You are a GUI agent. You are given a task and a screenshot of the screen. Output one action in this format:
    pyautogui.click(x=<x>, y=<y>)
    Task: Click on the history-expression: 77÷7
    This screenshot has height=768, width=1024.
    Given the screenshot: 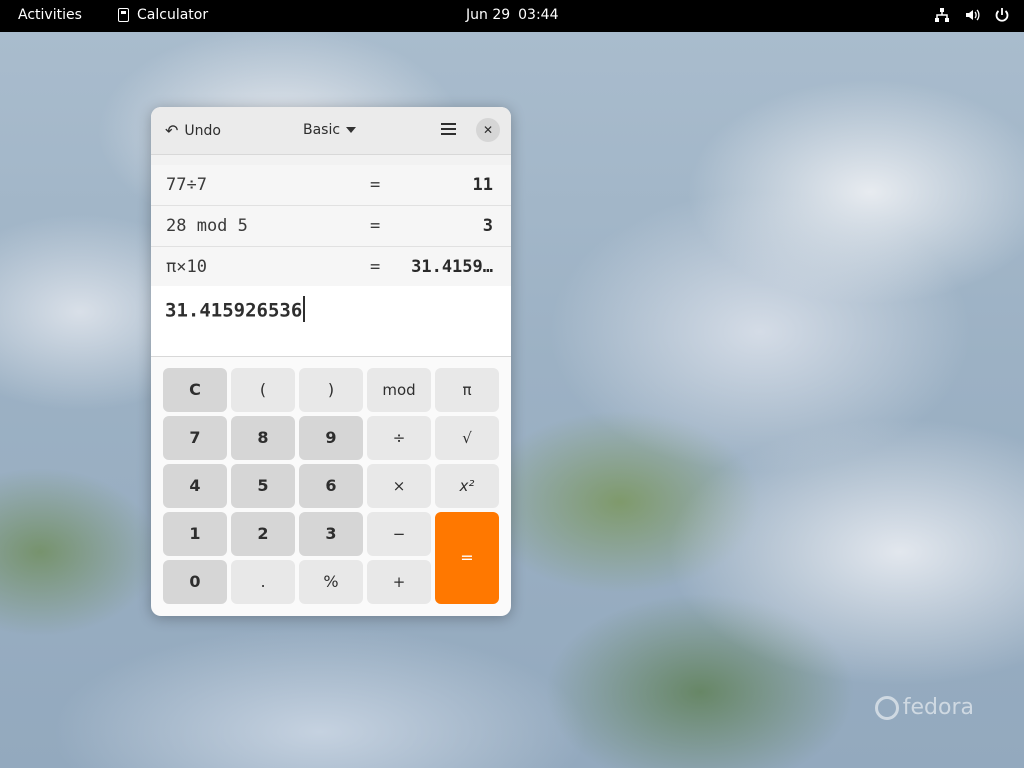 What is the action you would take?
    pyautogui.click(x=186, y=185)
    